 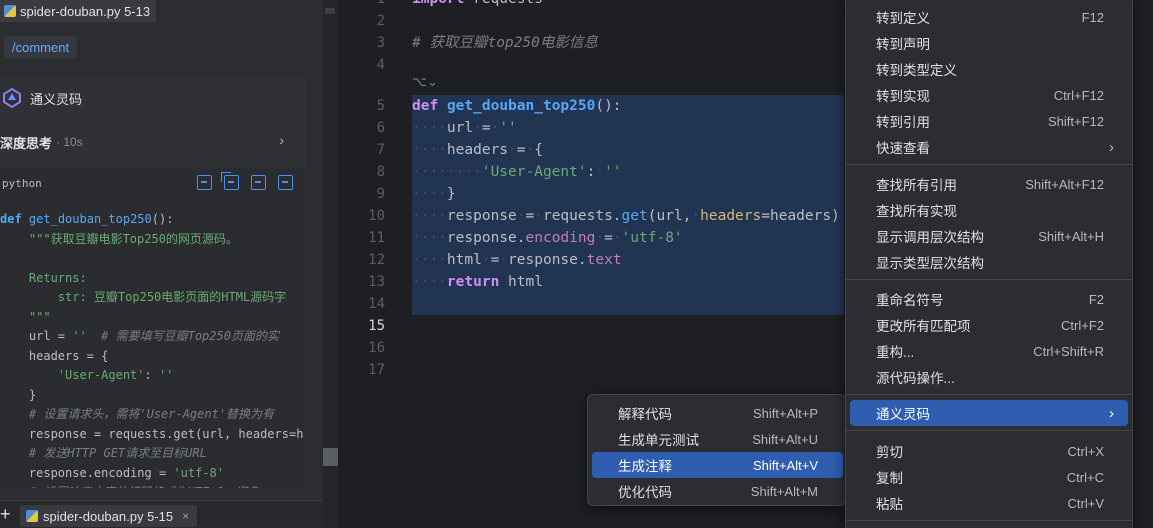 I want to click on snippet-code-line, so click(x=153, y=259).